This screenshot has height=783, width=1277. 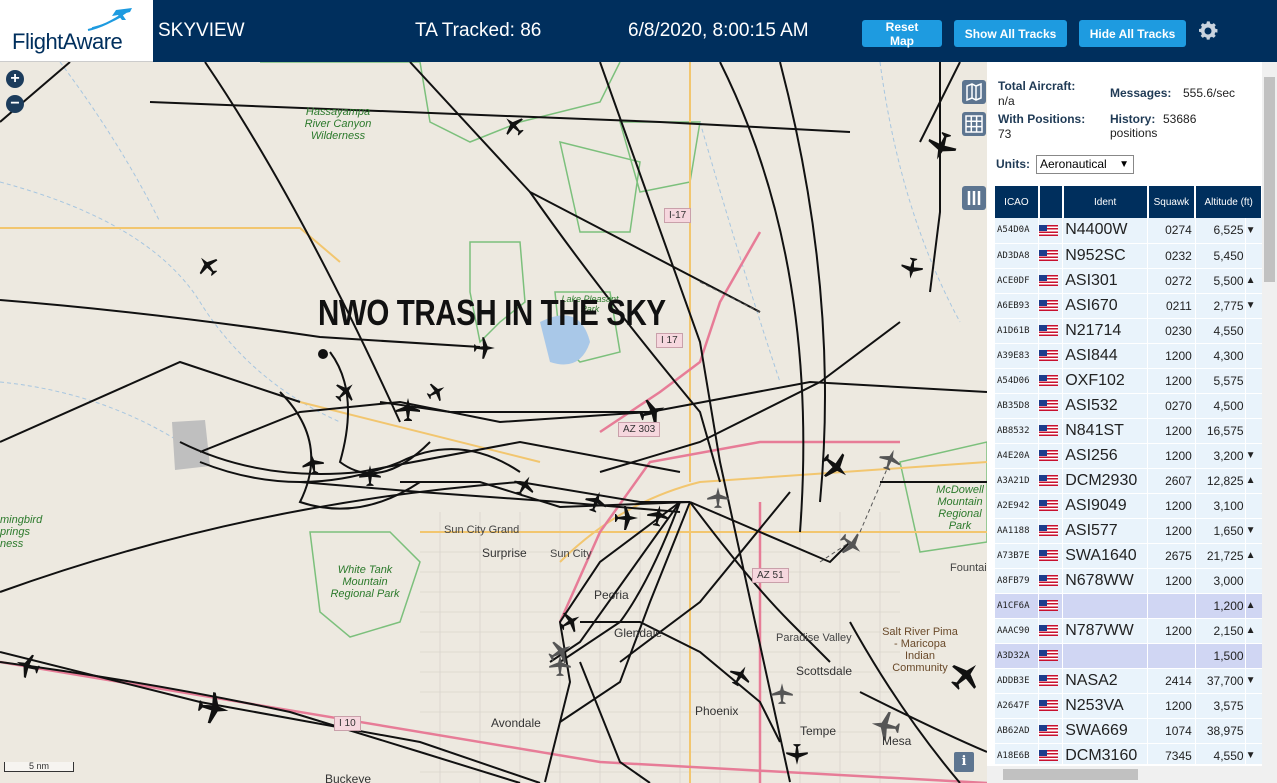 I want to click on table-row: A3D32A 1,500, so click(x=1129, y=656).